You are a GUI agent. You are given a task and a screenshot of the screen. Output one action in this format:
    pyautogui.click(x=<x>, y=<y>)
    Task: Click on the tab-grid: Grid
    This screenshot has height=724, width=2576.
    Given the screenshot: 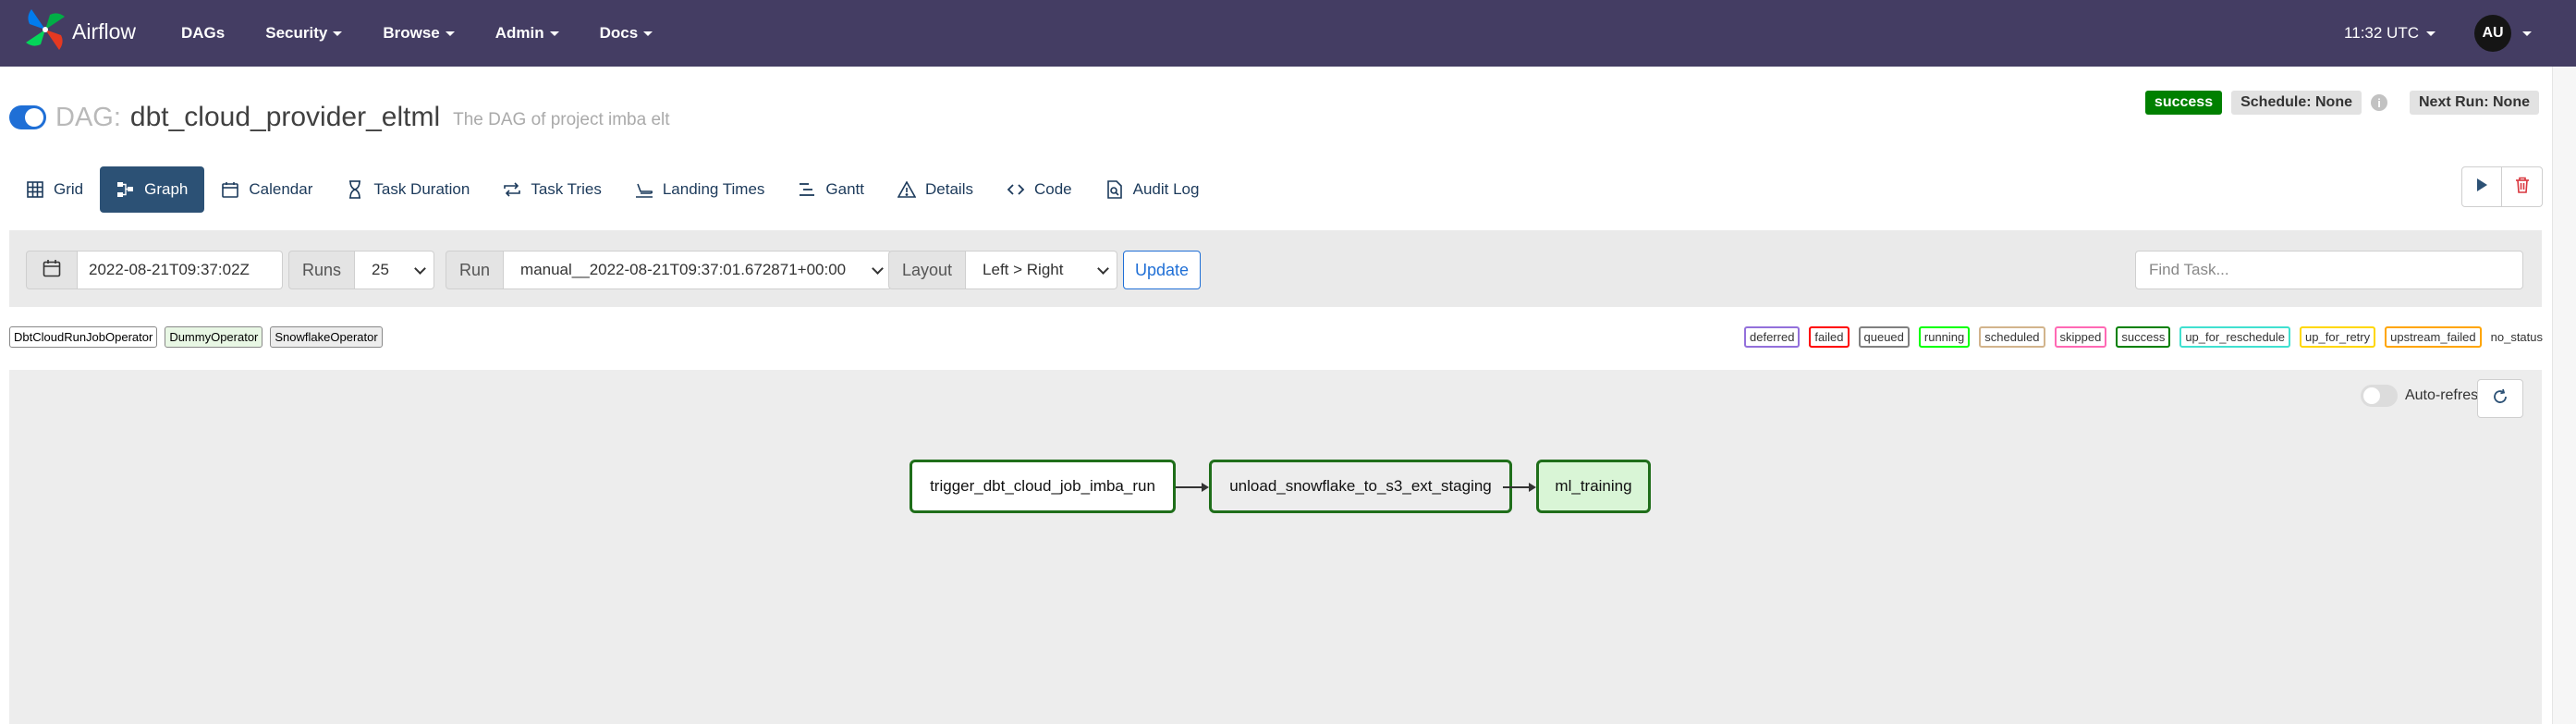 What is the action you would take?
    pyautogui.click(x=58, y=189)
    